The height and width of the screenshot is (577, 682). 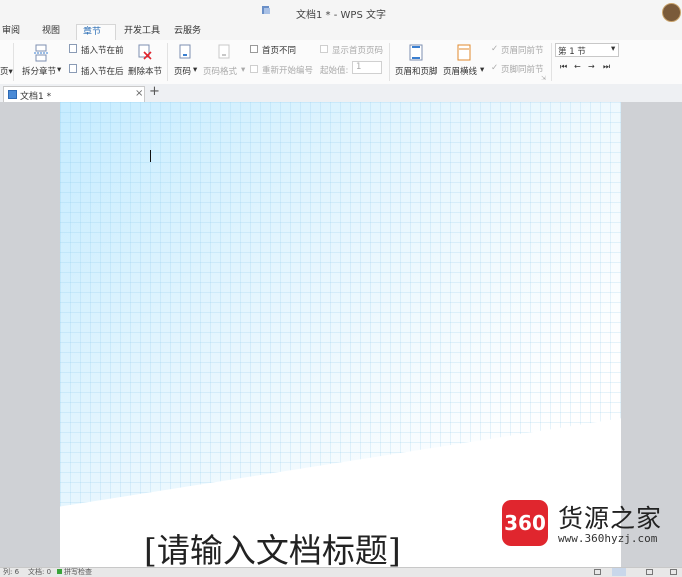 I want to click on header-line-icon, so click(x=464, y=52).